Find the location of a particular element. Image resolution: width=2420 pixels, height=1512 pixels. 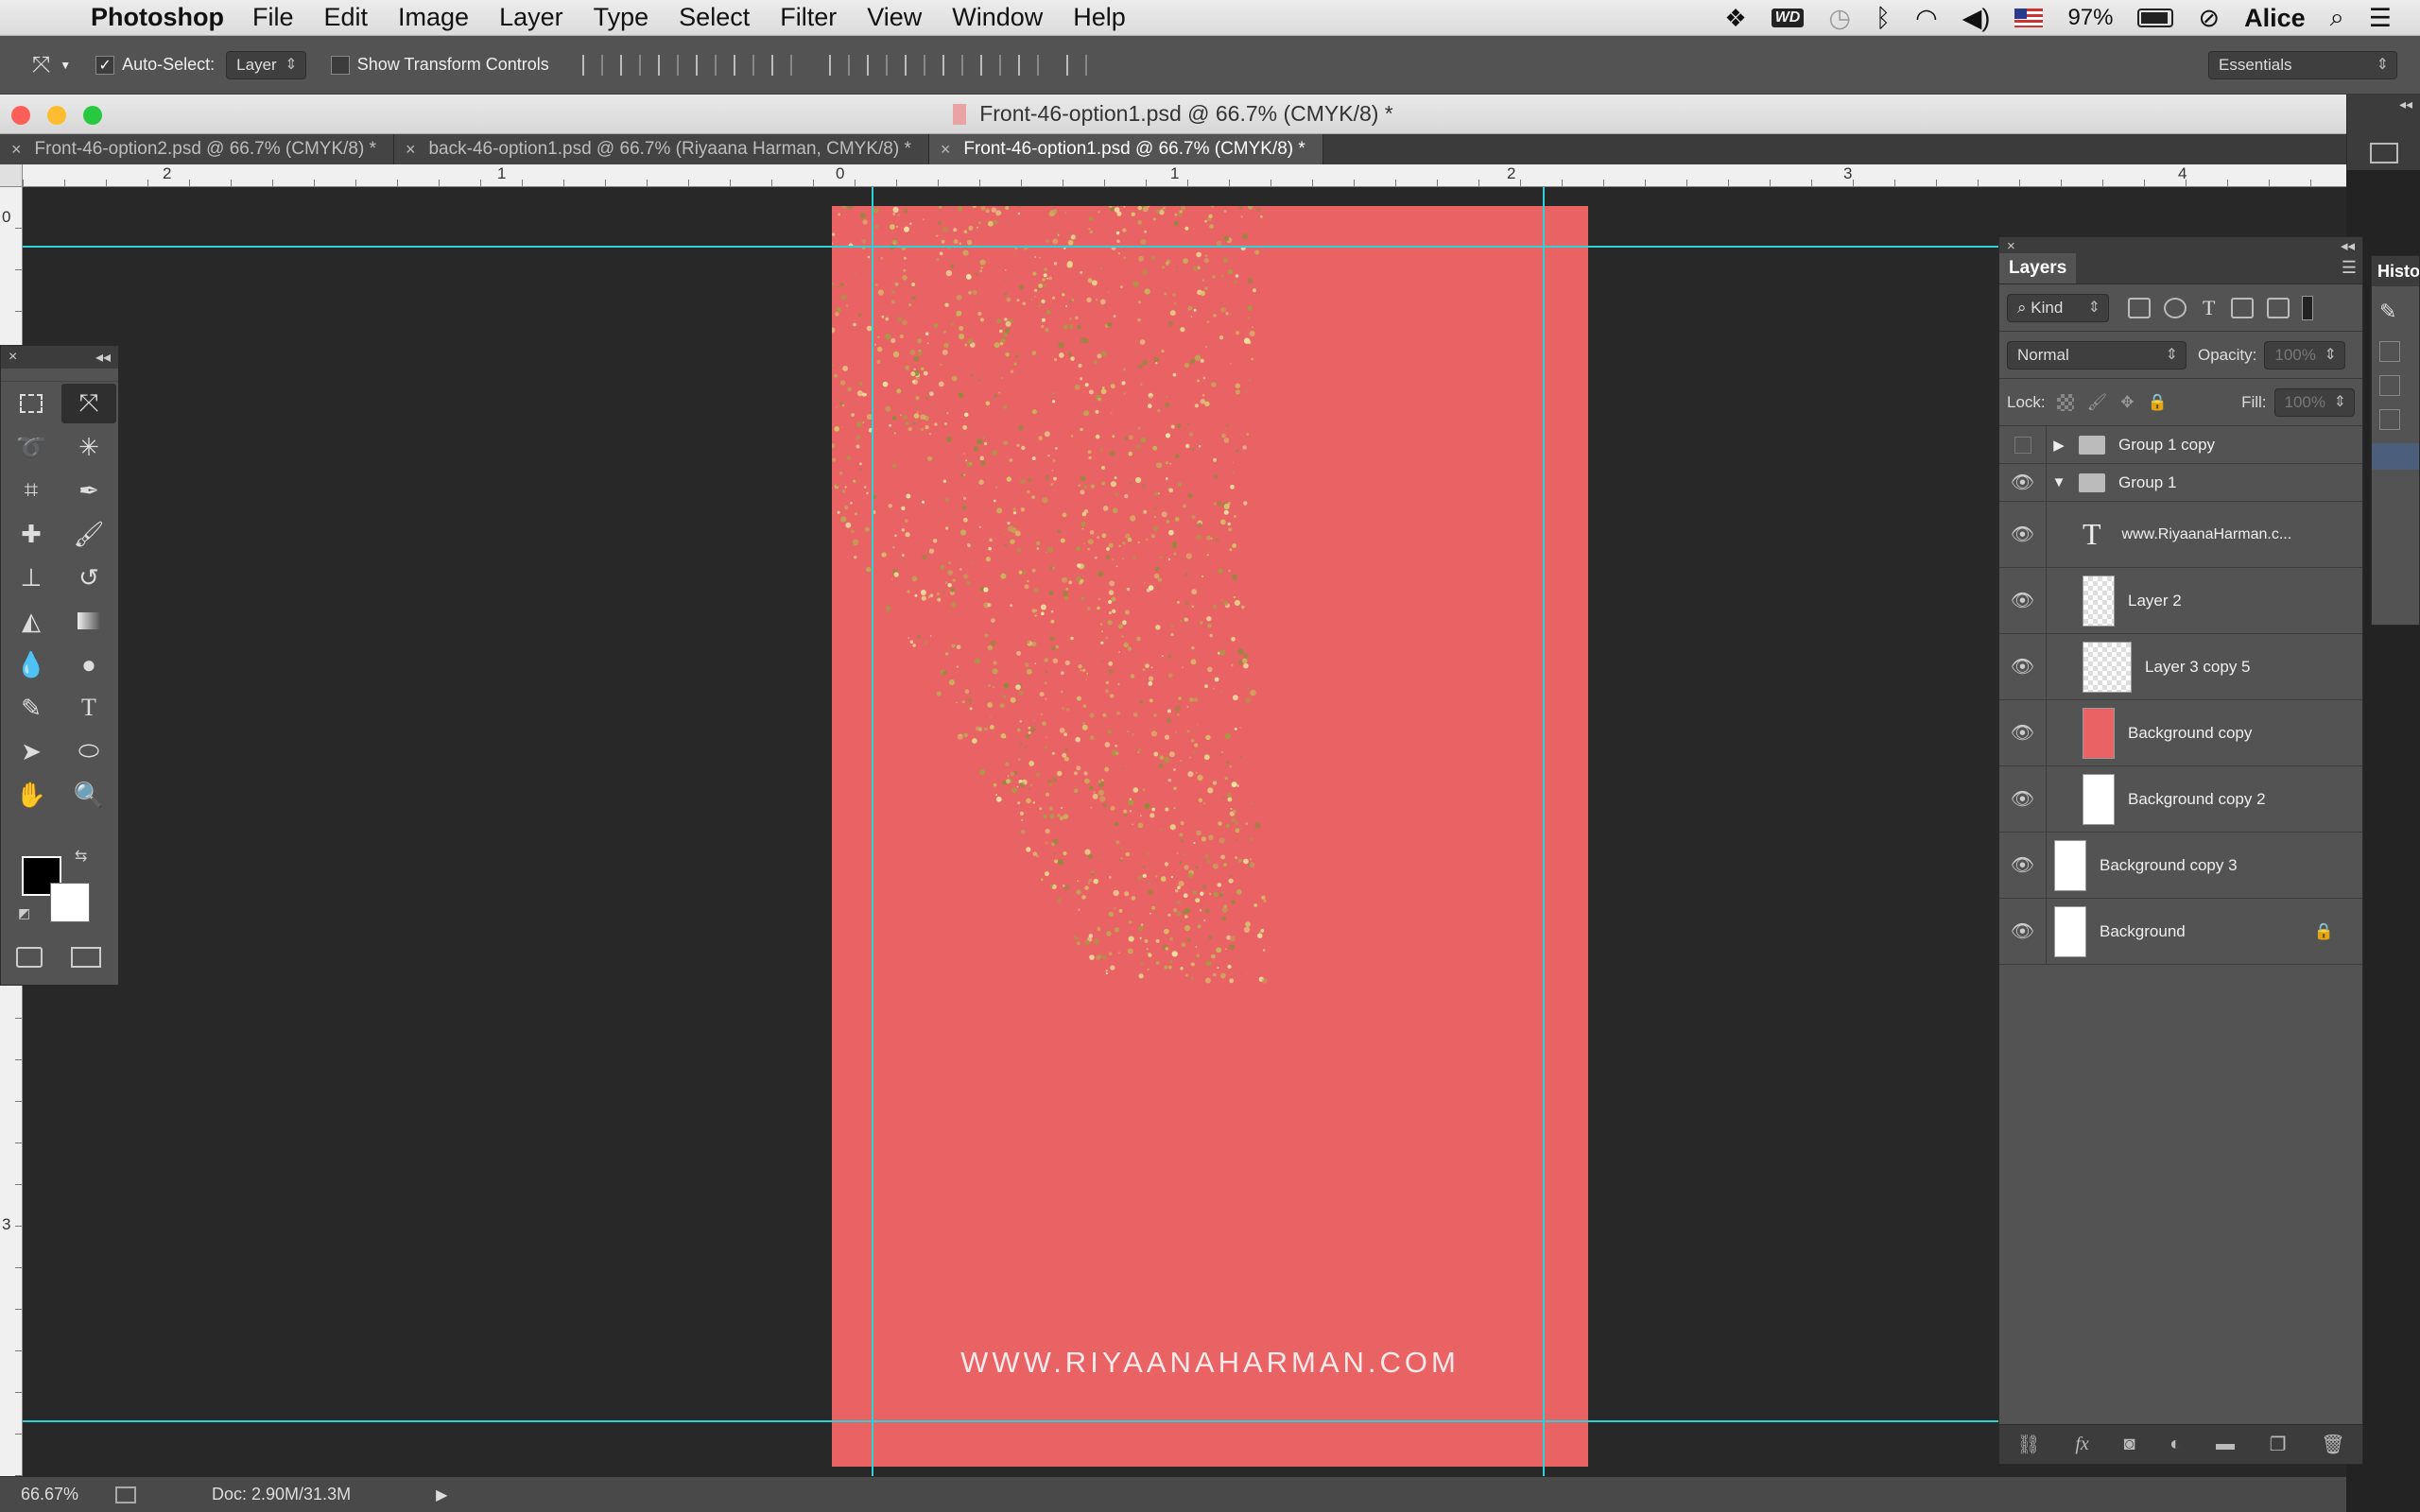

distribute-bottom-icon is located at coordinates (914, 65).